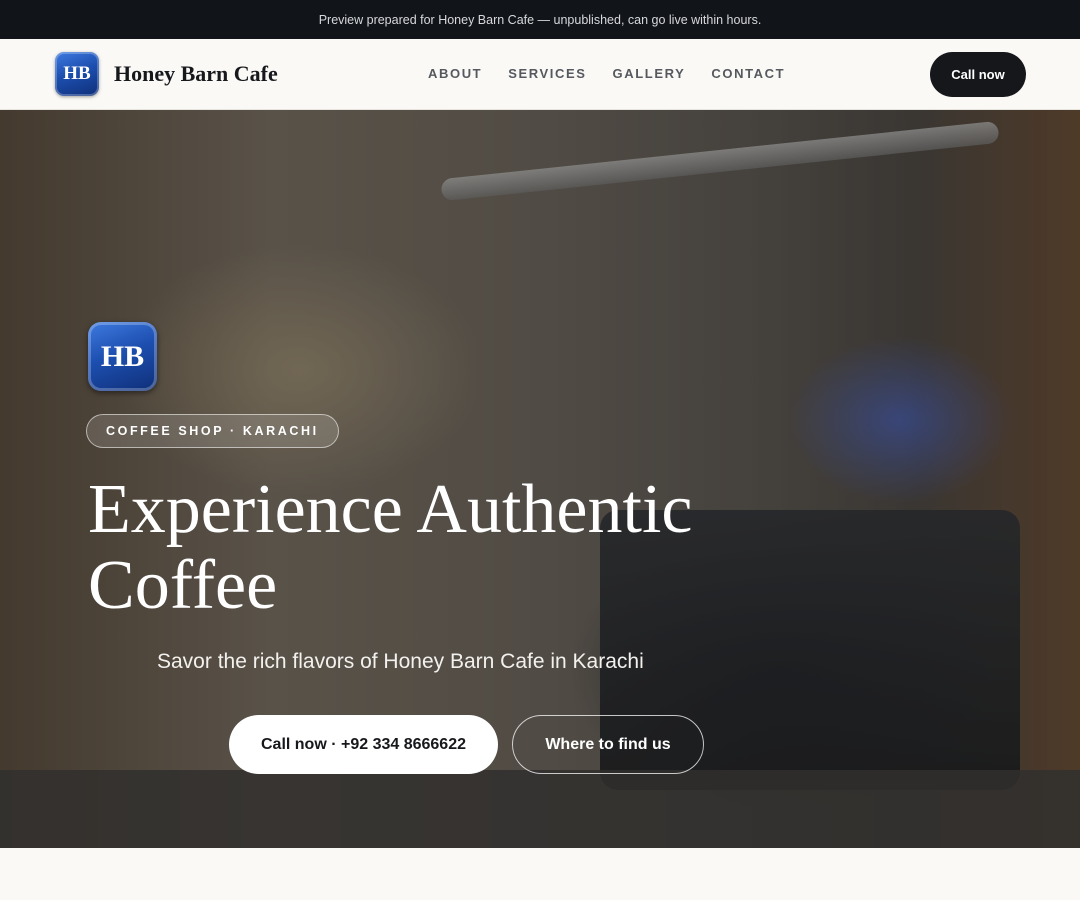 This screenshot has height=900, width=1080. I want to click on nav-link-gallery: GALLERY, so click(649, 73).